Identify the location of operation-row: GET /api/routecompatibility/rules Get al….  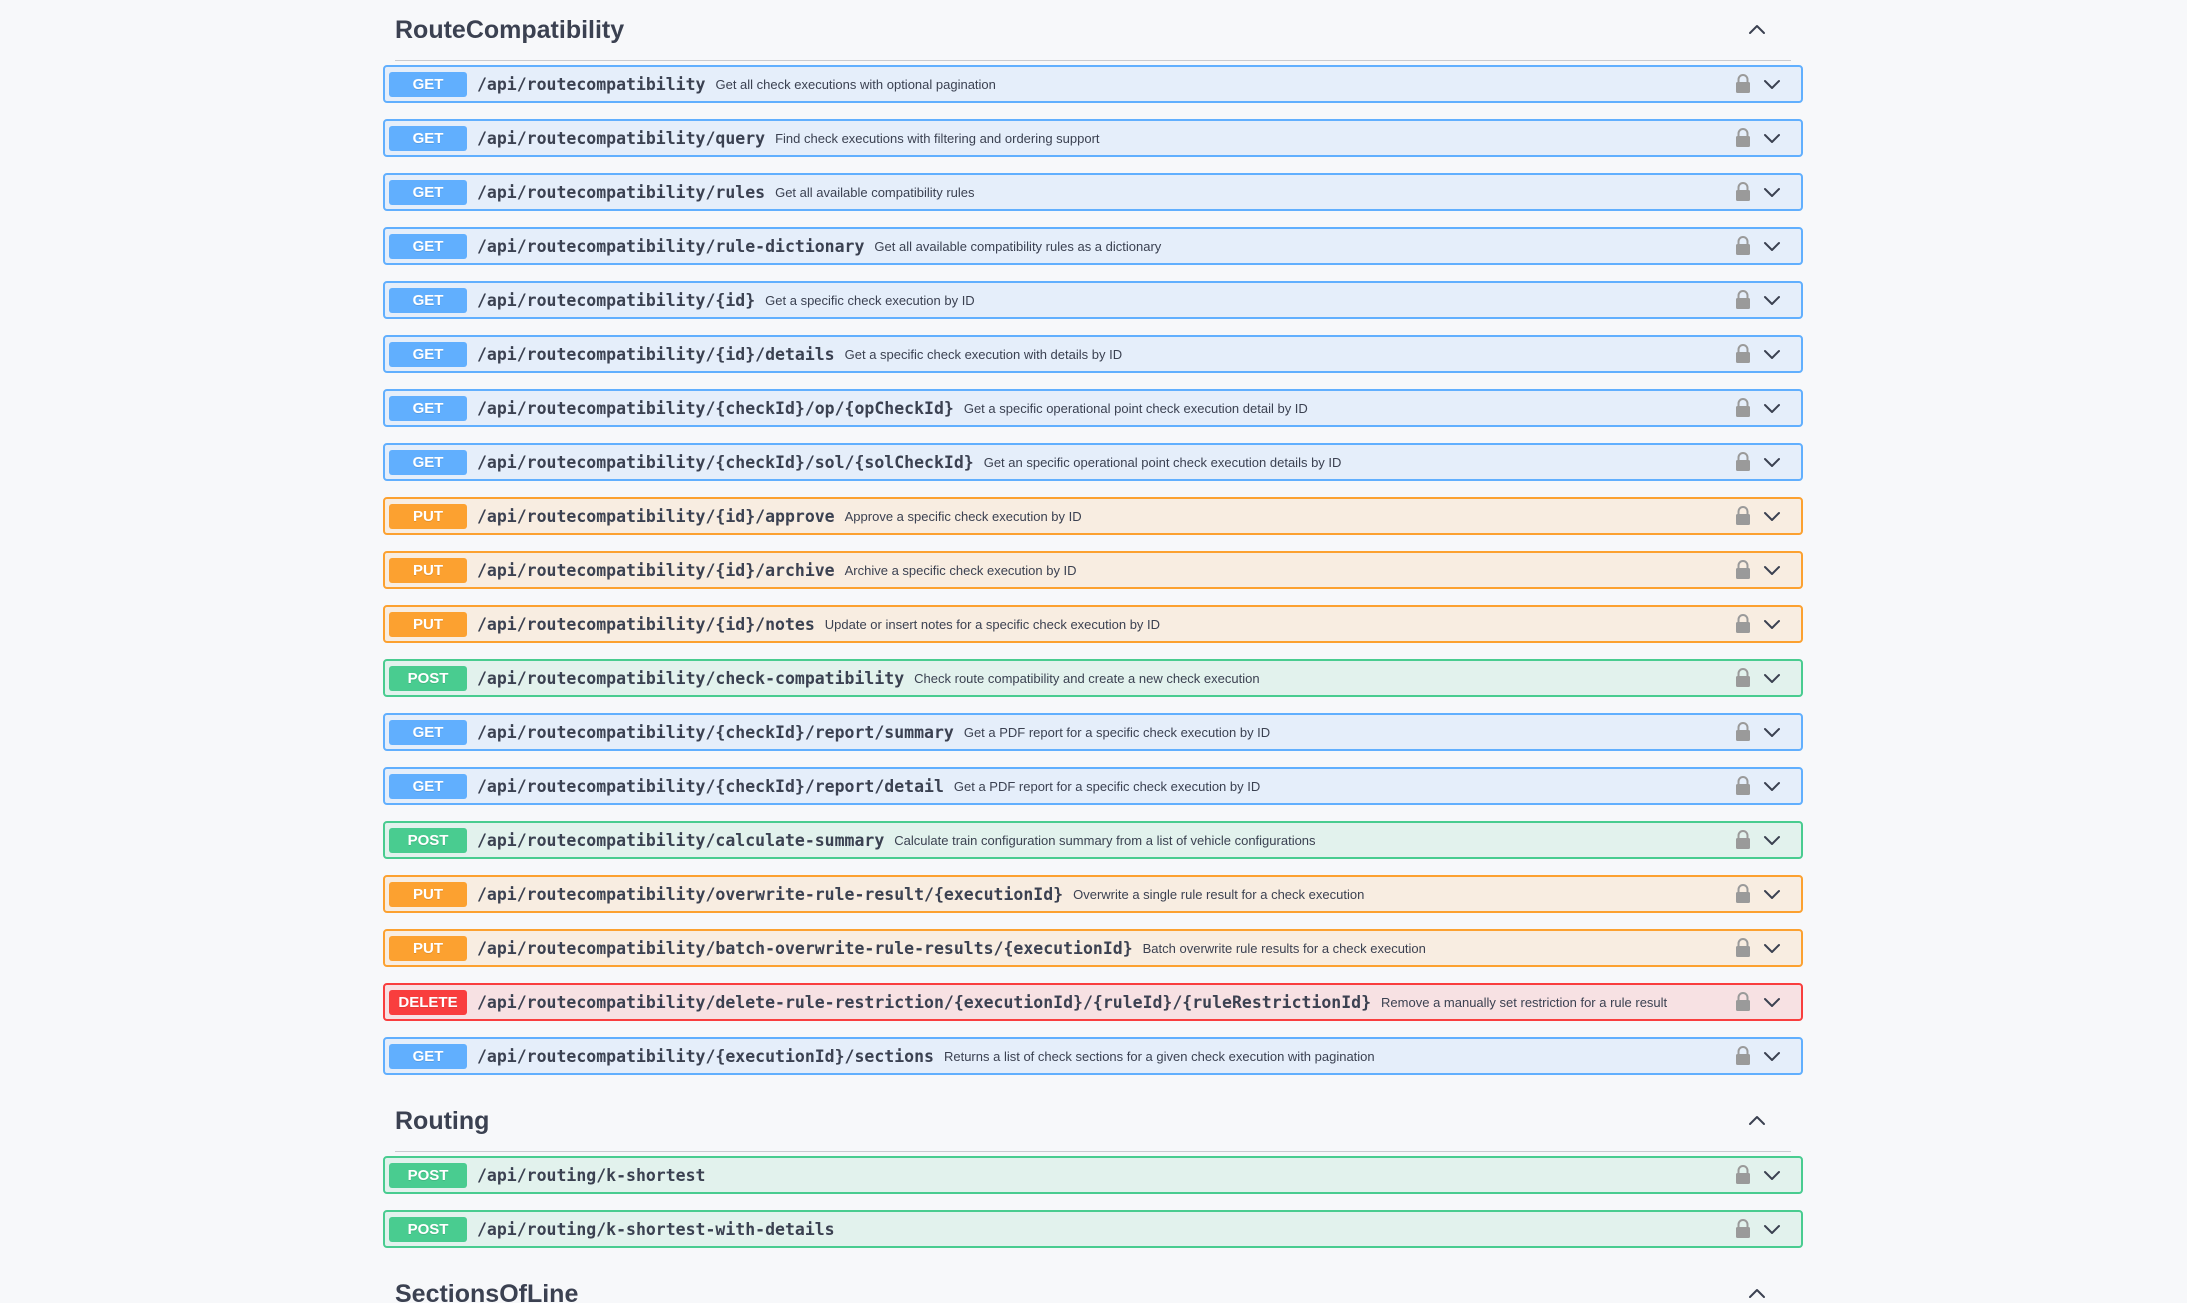
(1093, 192).